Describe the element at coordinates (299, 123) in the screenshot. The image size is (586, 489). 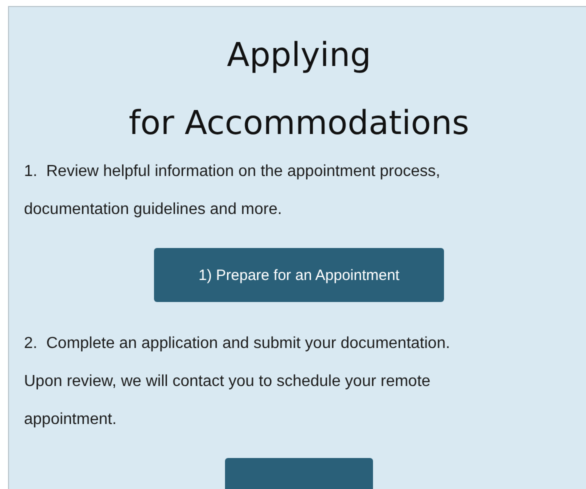
I see `heading: for Accommodations` at that location.